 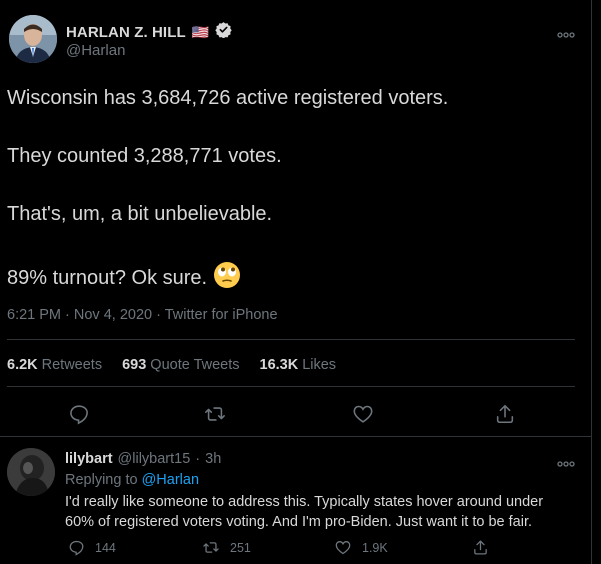 What do you see at coordinates (223, 32) in the screenshot?
I see `verified-badge-icon` at bounding box center [223, 32].